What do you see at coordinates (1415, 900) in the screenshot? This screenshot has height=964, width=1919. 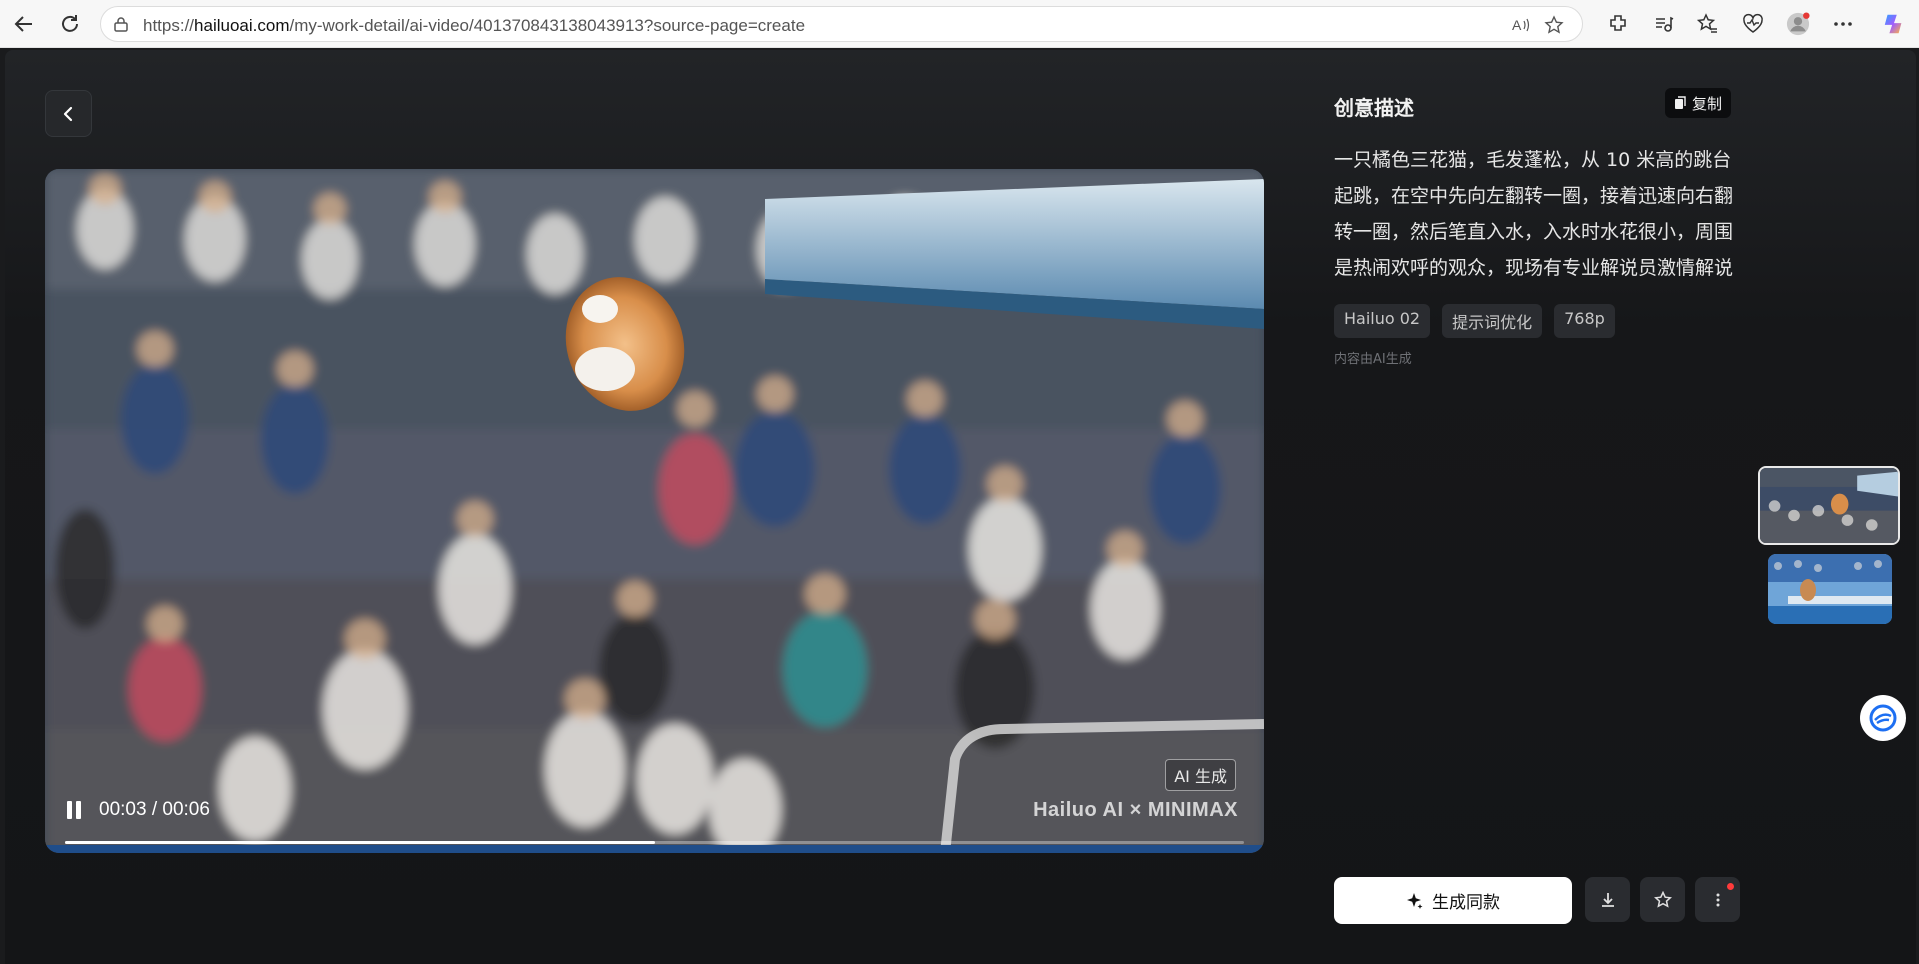 I see `sparkle-icon` at bounding box center [1415, 900].